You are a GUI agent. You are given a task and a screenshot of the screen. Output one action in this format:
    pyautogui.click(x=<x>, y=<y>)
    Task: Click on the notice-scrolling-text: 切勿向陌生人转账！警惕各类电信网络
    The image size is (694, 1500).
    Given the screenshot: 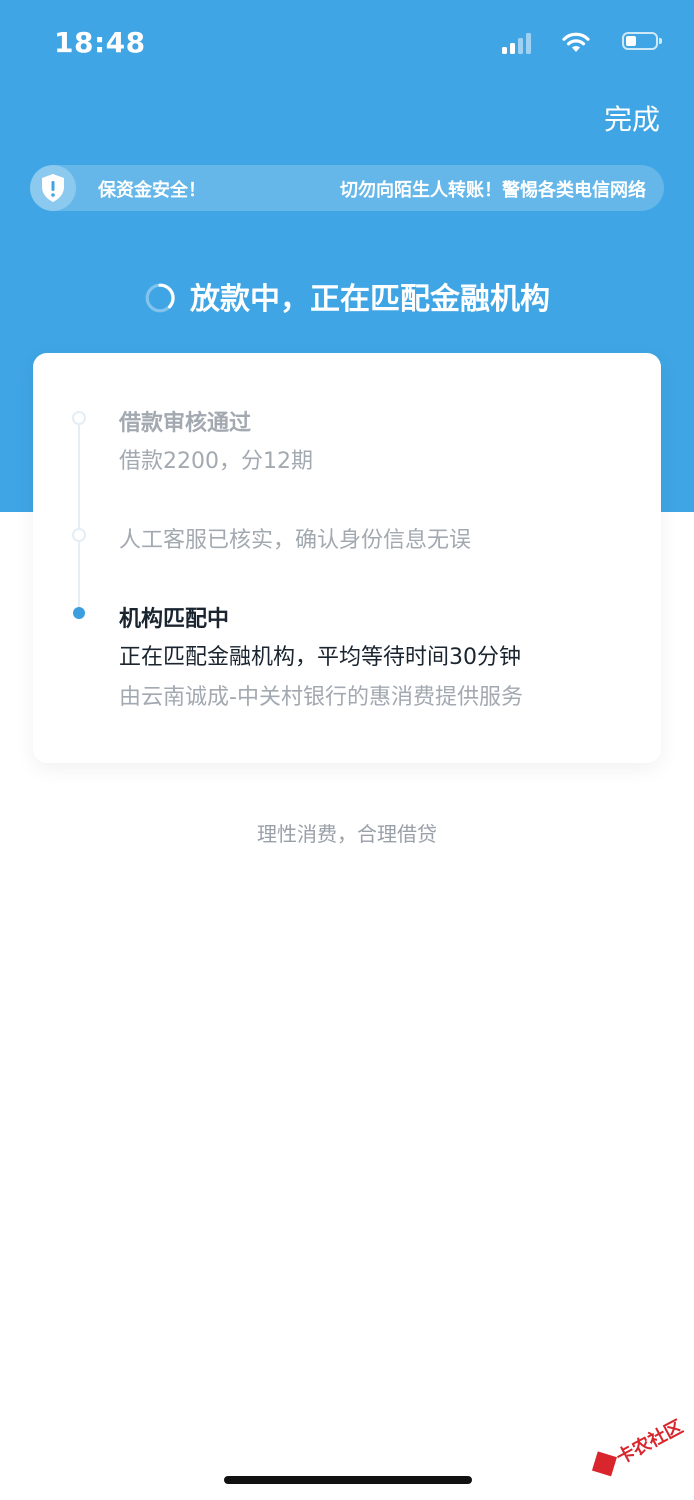 What is the action you would take?
    pyautogui.click(x=493, y=190)
    